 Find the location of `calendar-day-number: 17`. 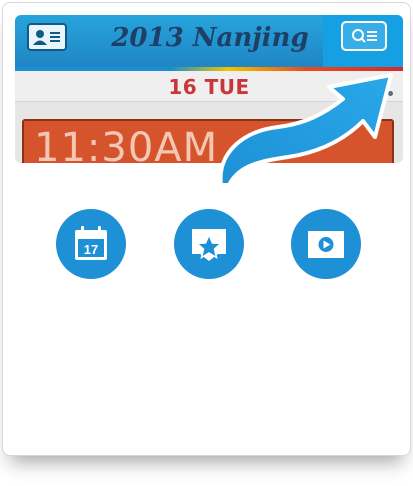

calendar-day-number: 17 is located at coordinates (91, 249).